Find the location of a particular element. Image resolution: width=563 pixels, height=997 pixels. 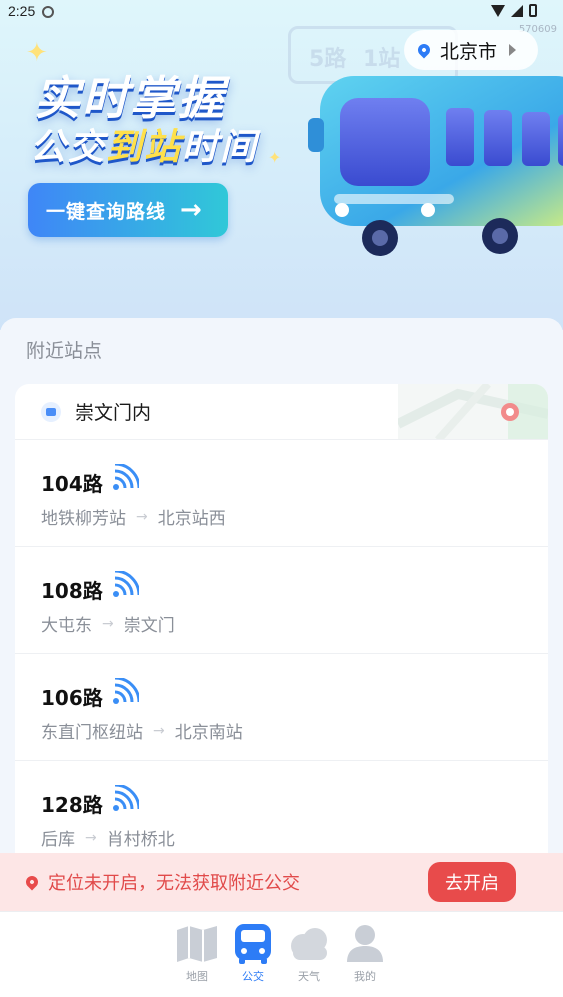

route-row: 128路 后库 → 肖村桥北 is located at coordinates (281, 812).